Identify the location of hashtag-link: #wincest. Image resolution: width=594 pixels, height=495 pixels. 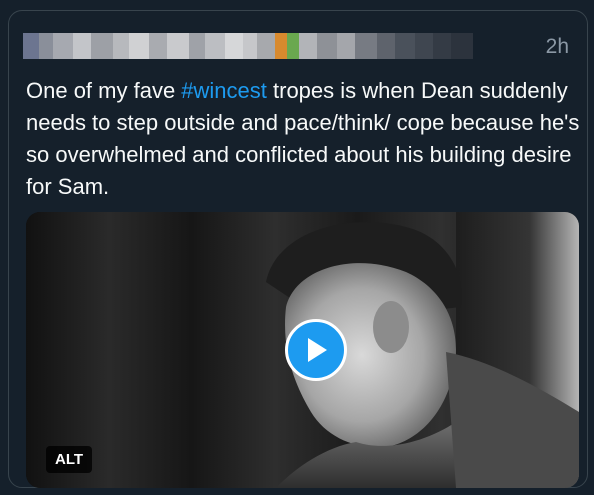
(224, 90).